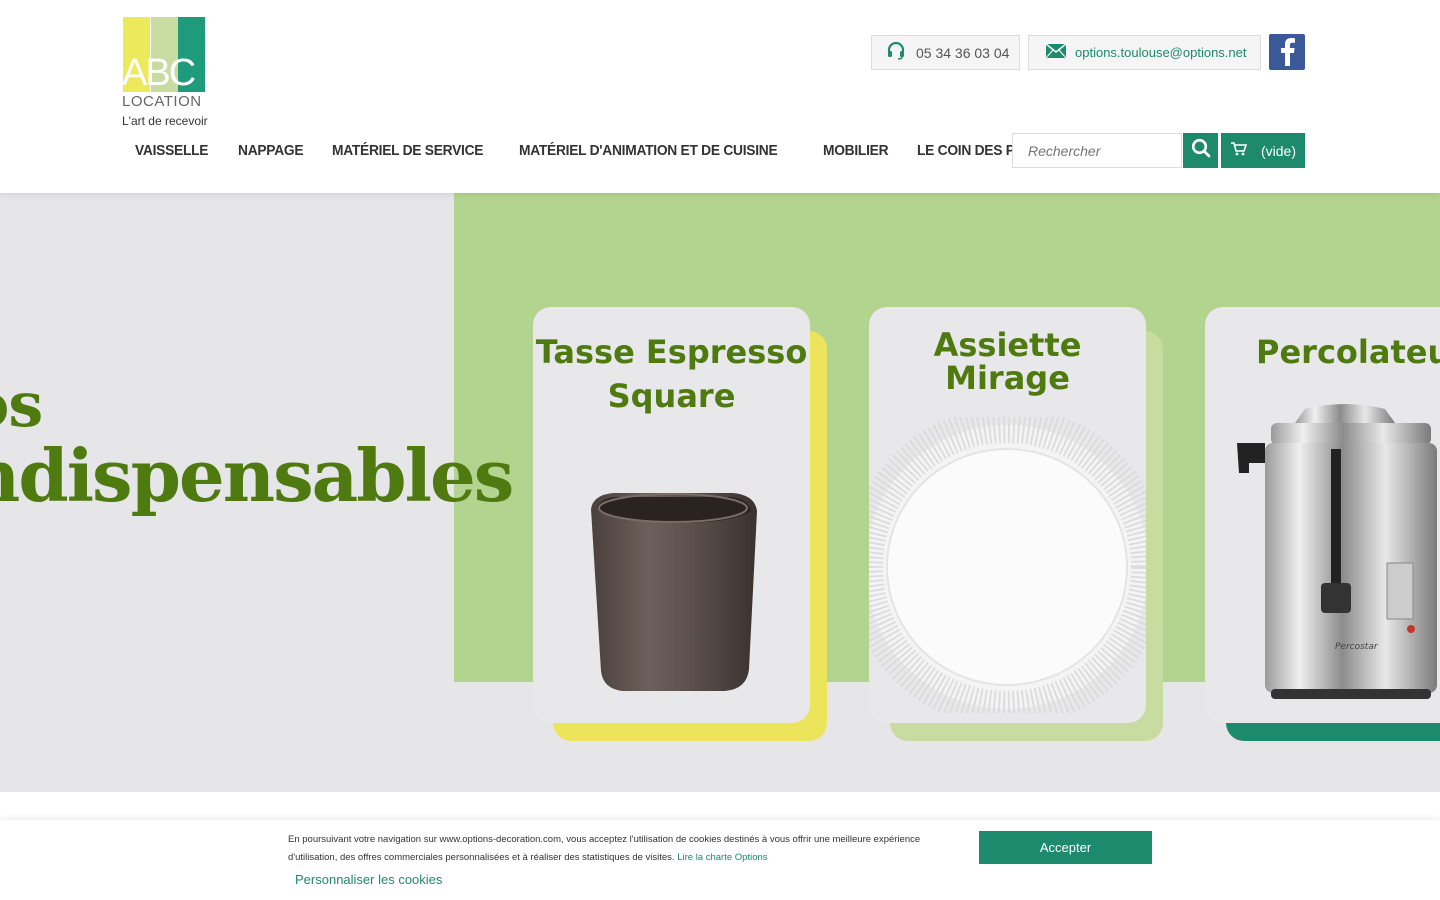 The height and width of the screenshot is (900, 1440). I want to click on cart-button: (vide), so click(1263, 150).